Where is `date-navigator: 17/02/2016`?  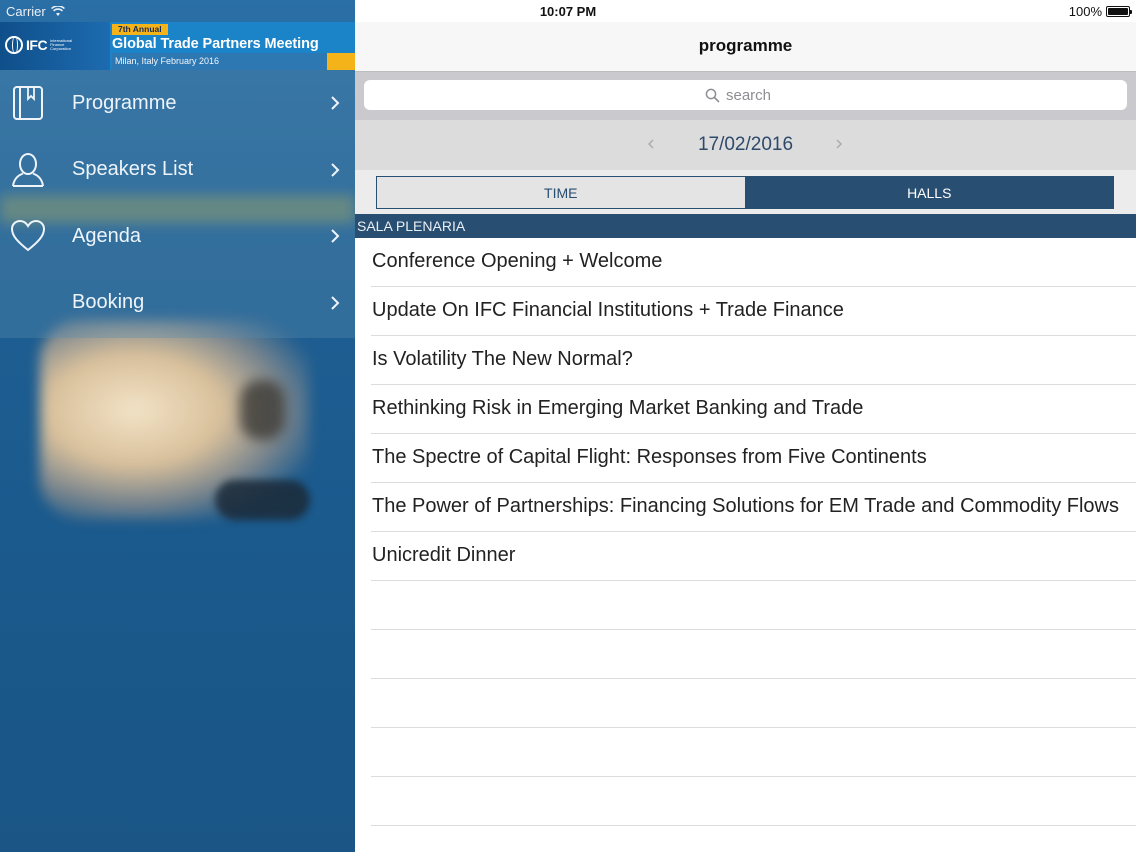 date-navigator: 17/02/2016 is located at coordinates (745, 145).